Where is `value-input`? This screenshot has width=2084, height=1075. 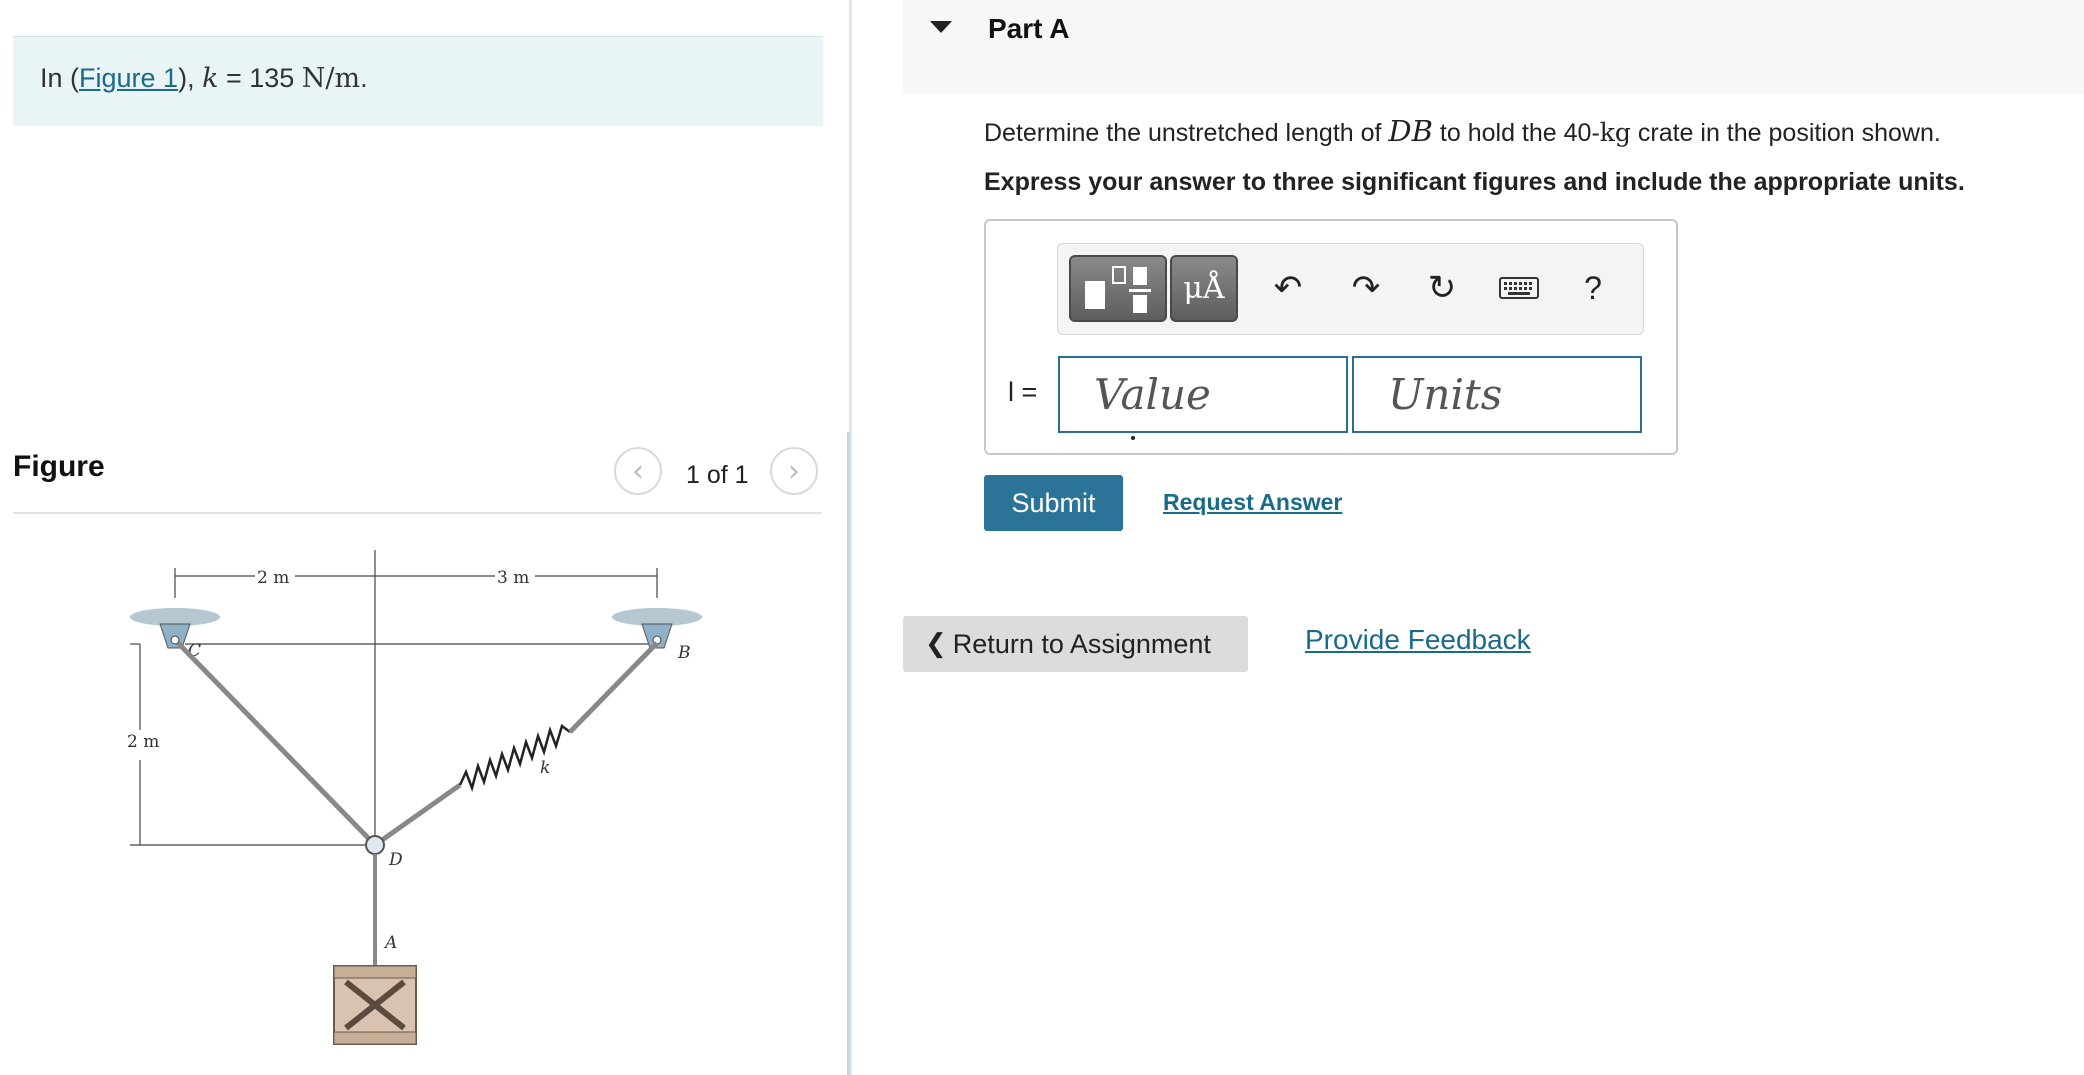 value-input is located at coordinates (1203, 394).